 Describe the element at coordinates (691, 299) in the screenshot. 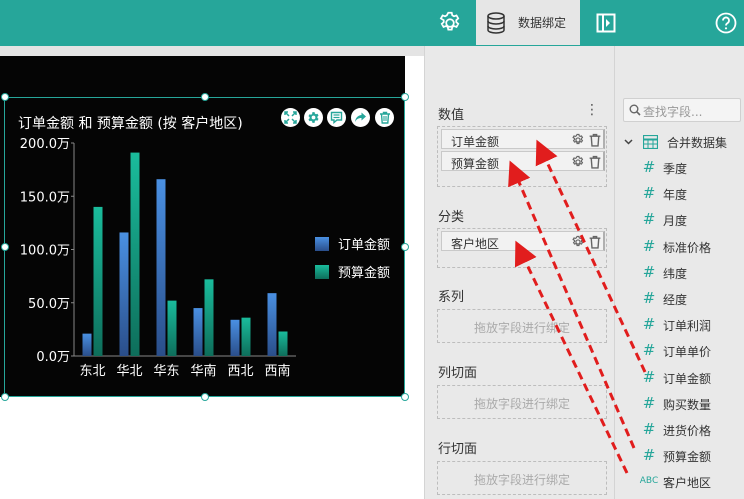

I see `field-item: # 经度` at that location.